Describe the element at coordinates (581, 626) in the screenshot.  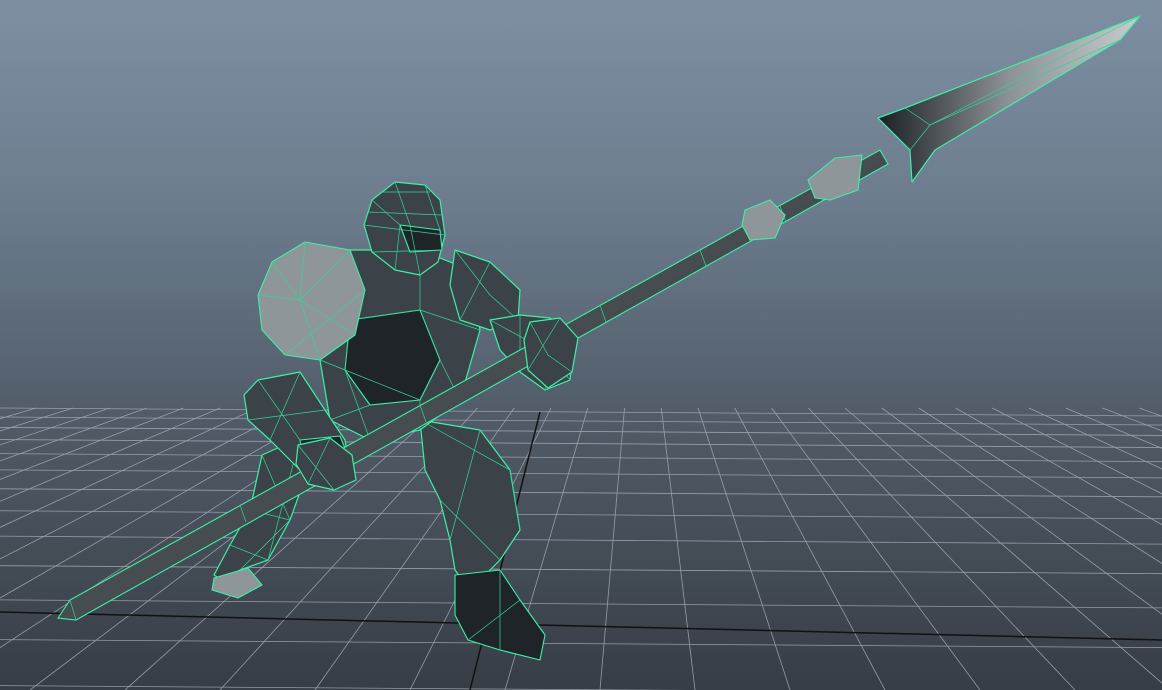
I see `grid-axis-x` at that location.